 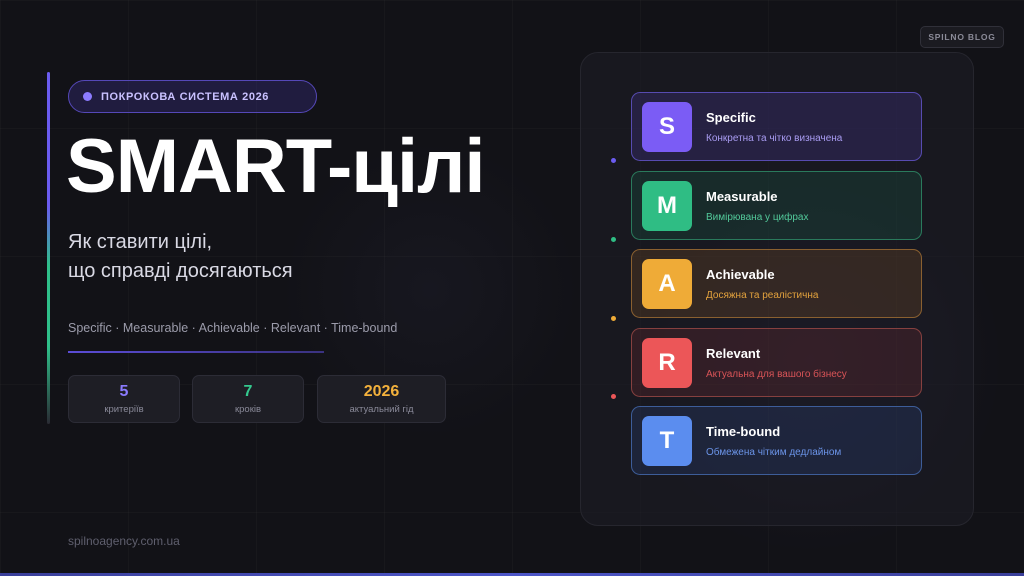 What do you see at coordinates (180, 271) in the screenshot?
I see `subtitle-line-2: що справді досягаються` at bounding box center [180, 271].